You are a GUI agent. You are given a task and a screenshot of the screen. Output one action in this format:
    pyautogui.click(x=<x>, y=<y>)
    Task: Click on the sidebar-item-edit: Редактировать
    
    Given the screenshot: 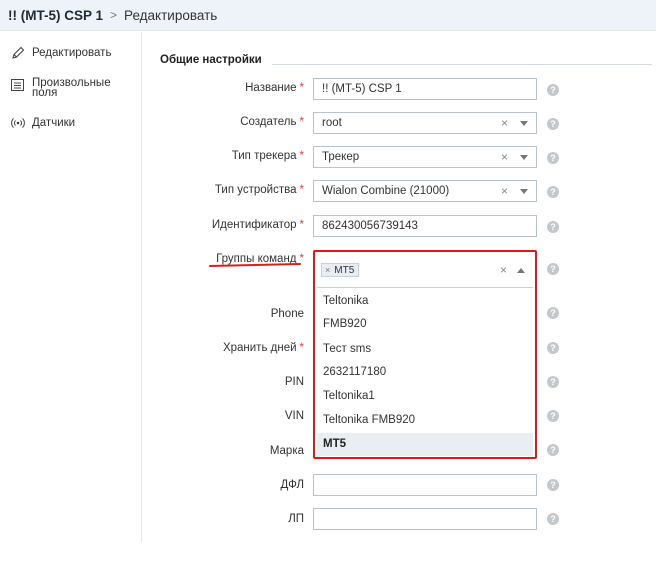 What is the action you would take?
    pyautogui.click(x=60, y=53)
    